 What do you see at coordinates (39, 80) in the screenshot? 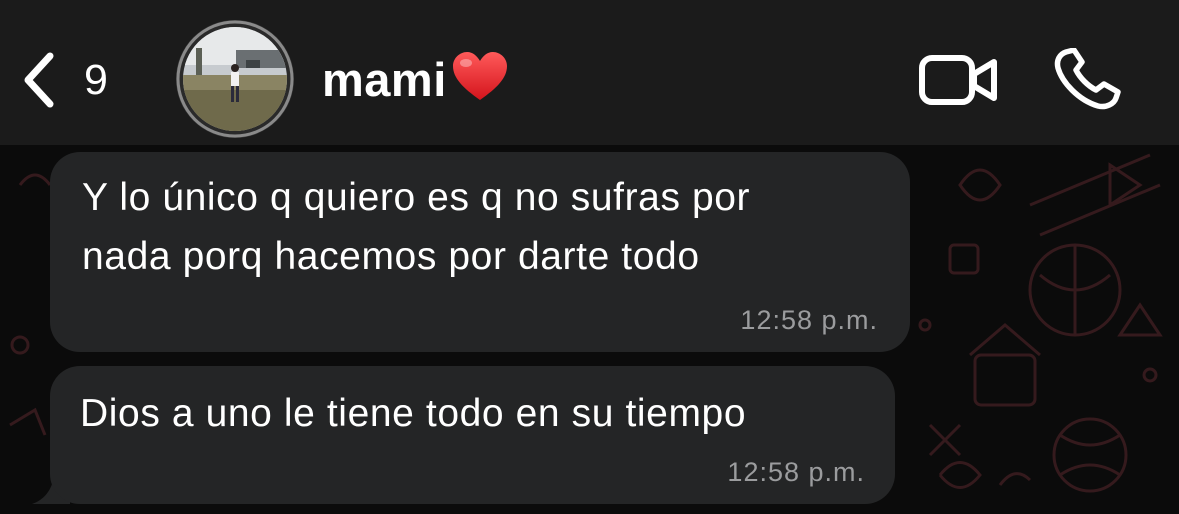
I see `chevron-left-icon` at bounding box center [39, 80].